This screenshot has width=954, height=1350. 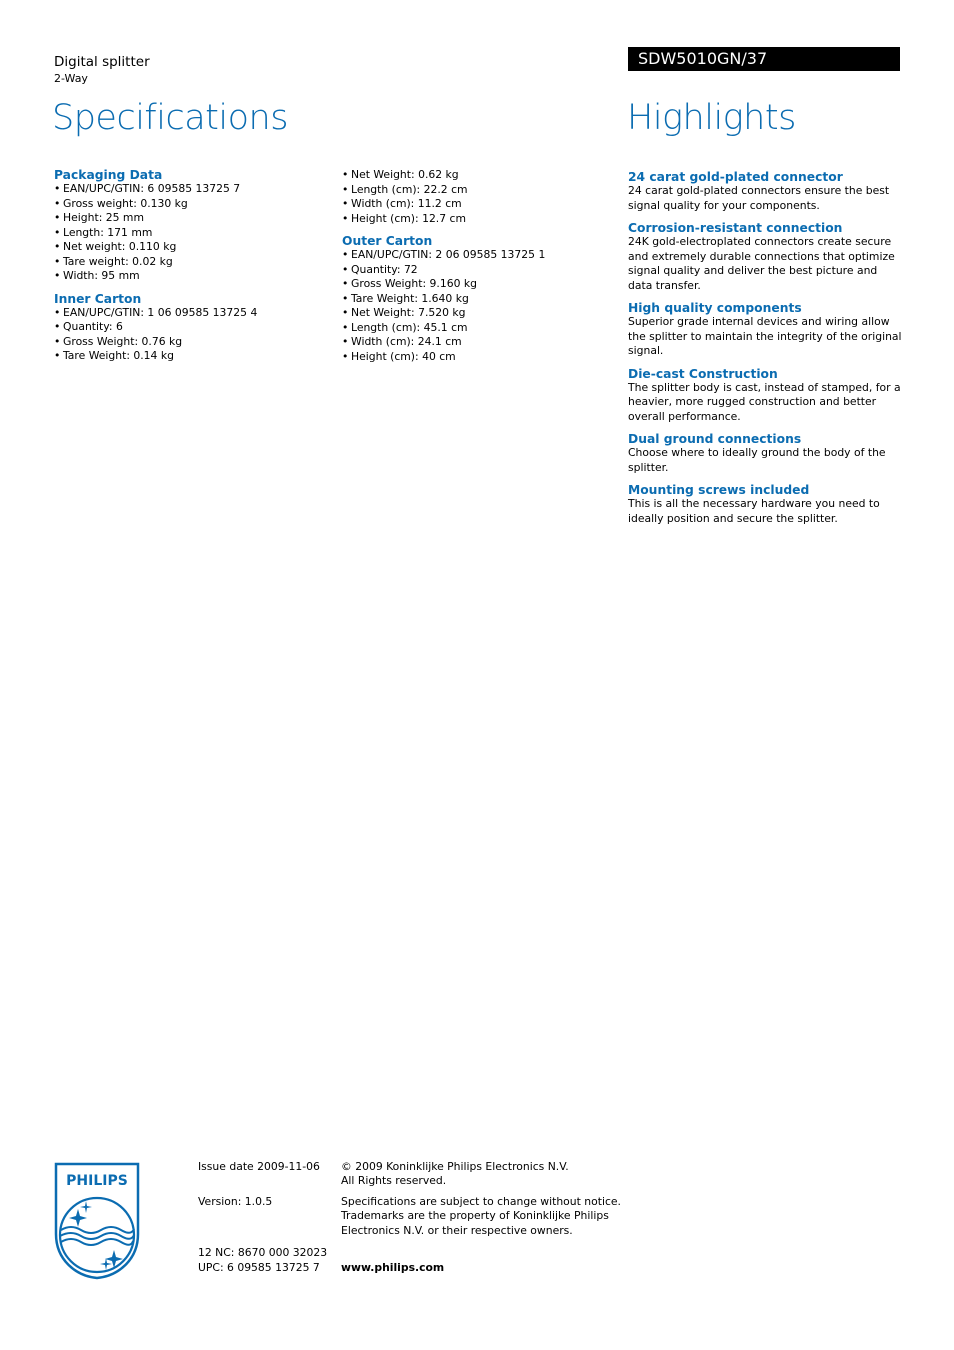 What do you see at coordinates (715, 308) in the screenshot?
I see `highlight-title: High quality components` at bounding box center [715, 308].